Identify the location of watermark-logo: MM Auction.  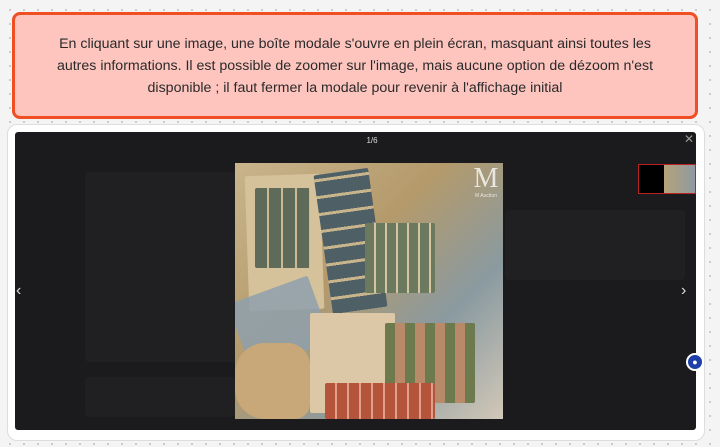
(486, 181).